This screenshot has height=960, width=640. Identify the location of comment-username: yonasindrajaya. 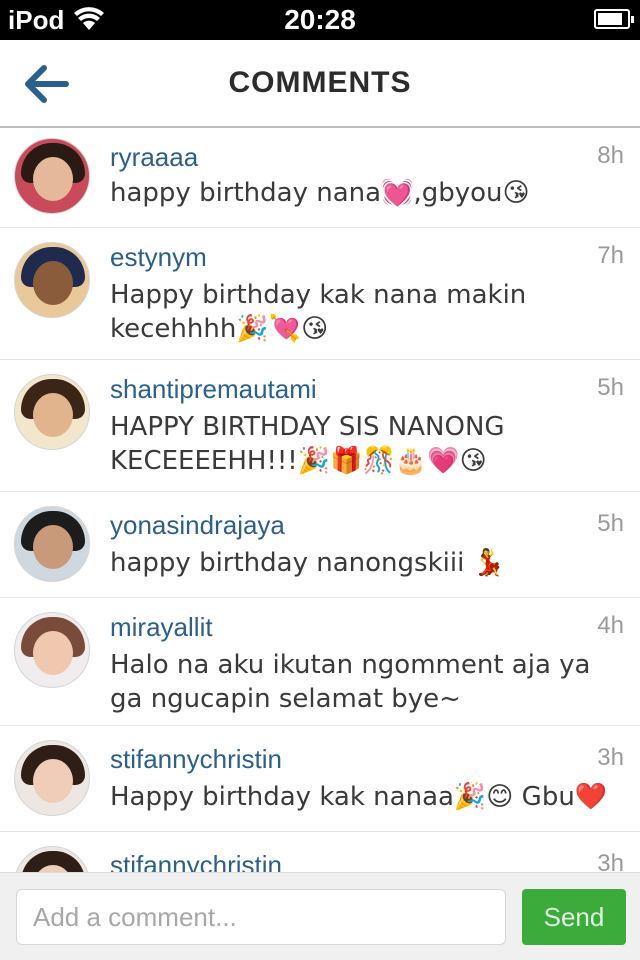
(197, 525).